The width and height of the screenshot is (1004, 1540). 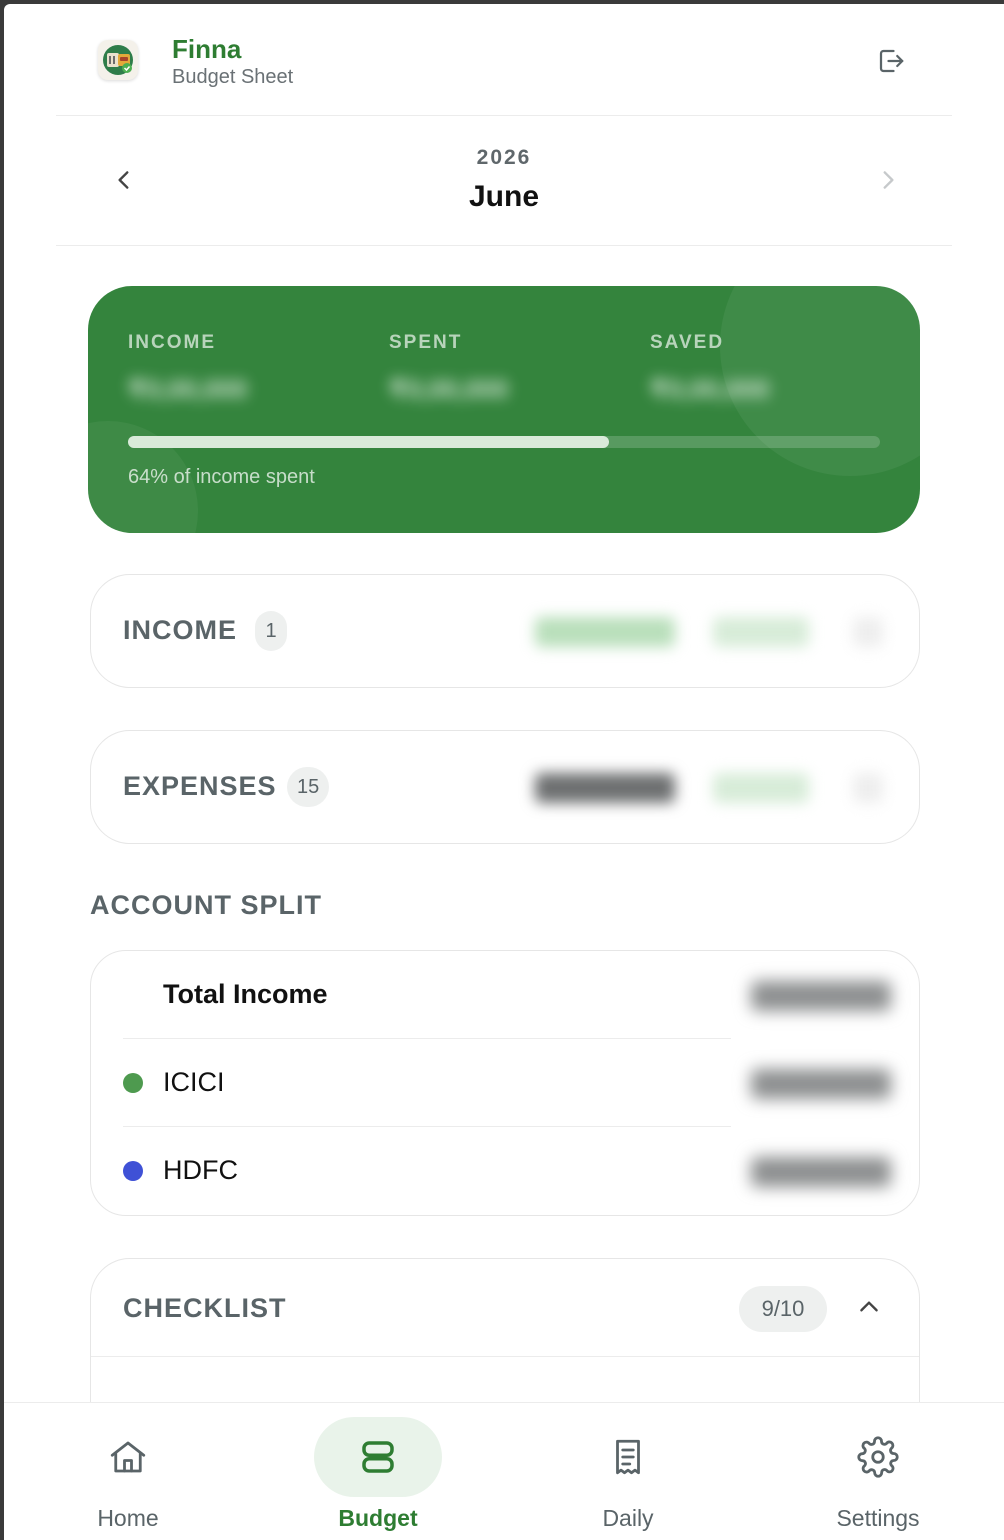 I want to click on nav-settings: Settings, so click(x=878, y=1471).